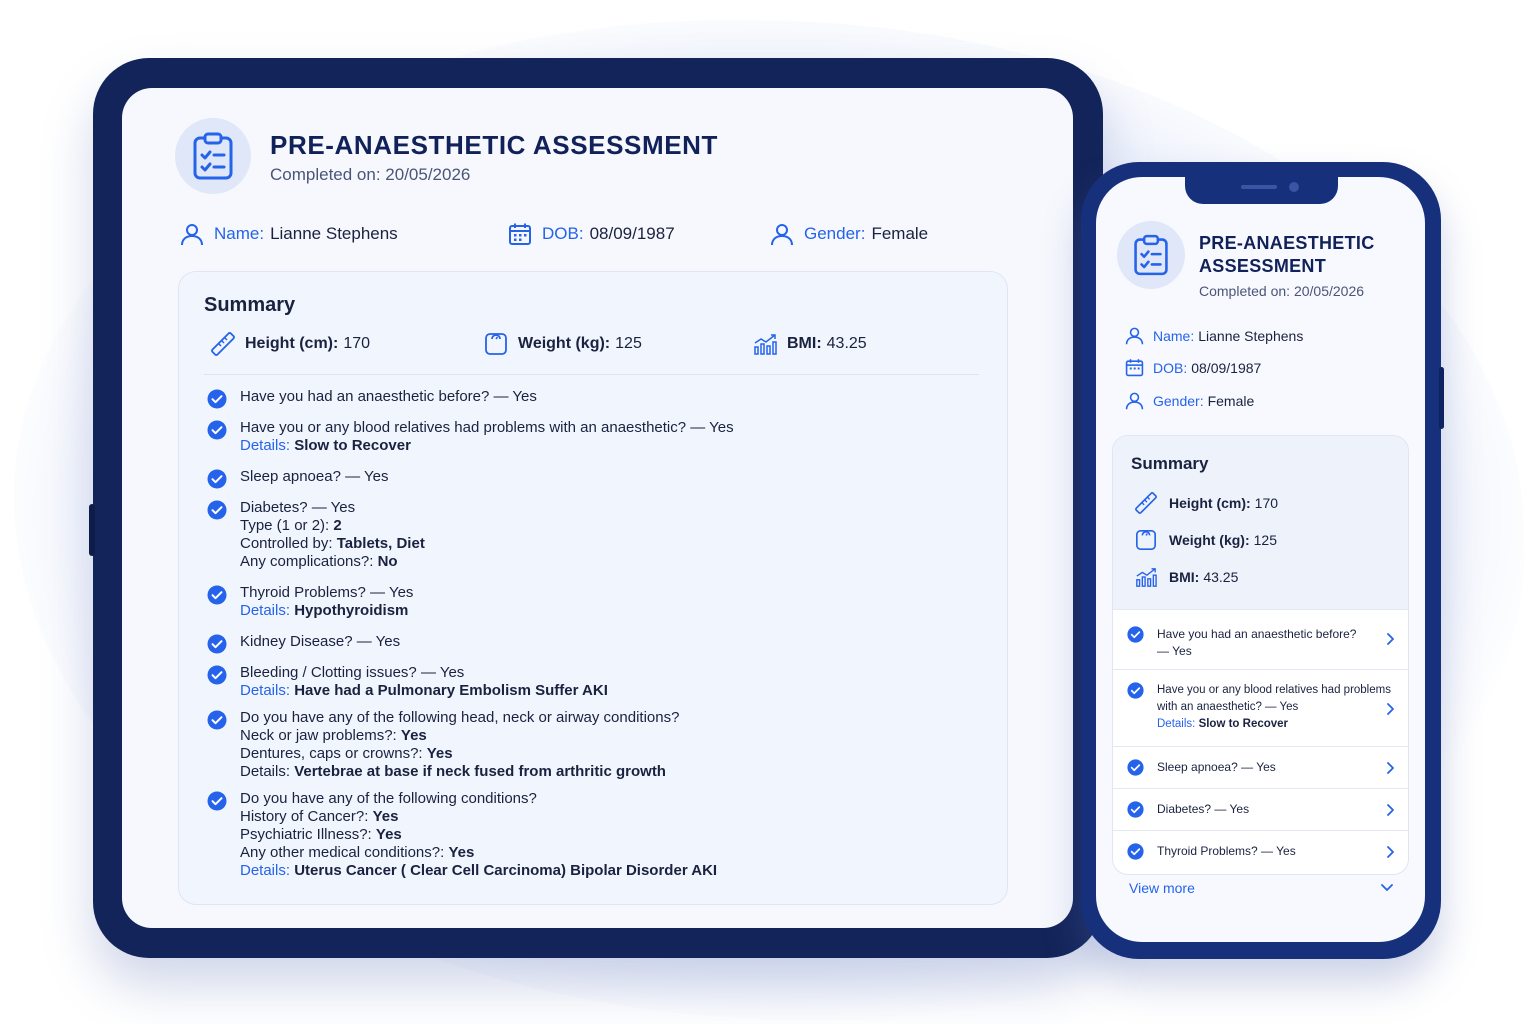 Image resolution: width=1536 pixels, height=1024 pixels. Describe the element at coordinates (1387, 888) in the screenshot. I see `chevron-down-icon` at that location.